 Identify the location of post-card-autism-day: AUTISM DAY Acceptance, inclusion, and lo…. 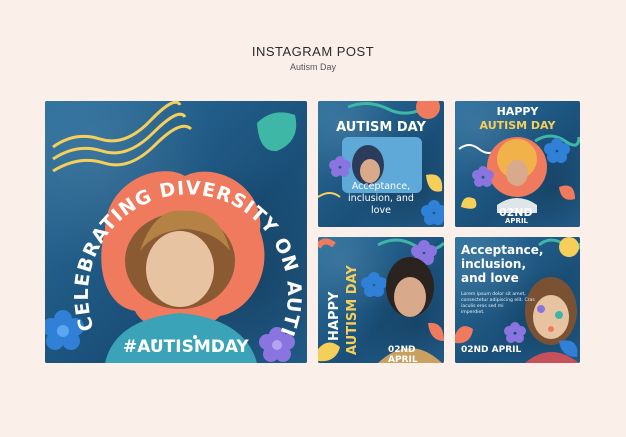
(381, 164).